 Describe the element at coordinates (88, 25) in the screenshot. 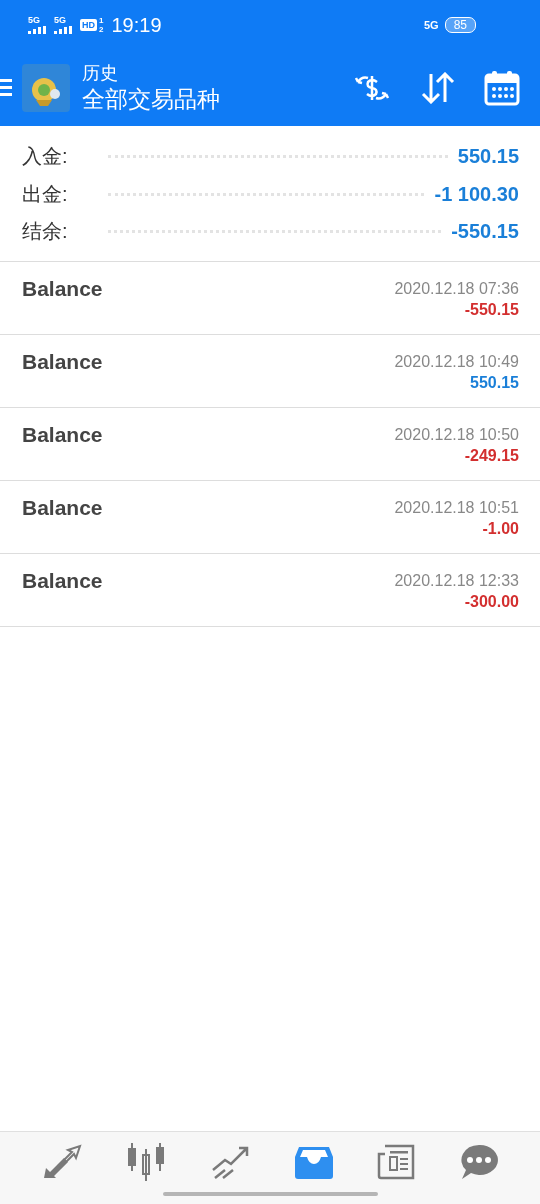

I see `hd-badge: HD` at that location.